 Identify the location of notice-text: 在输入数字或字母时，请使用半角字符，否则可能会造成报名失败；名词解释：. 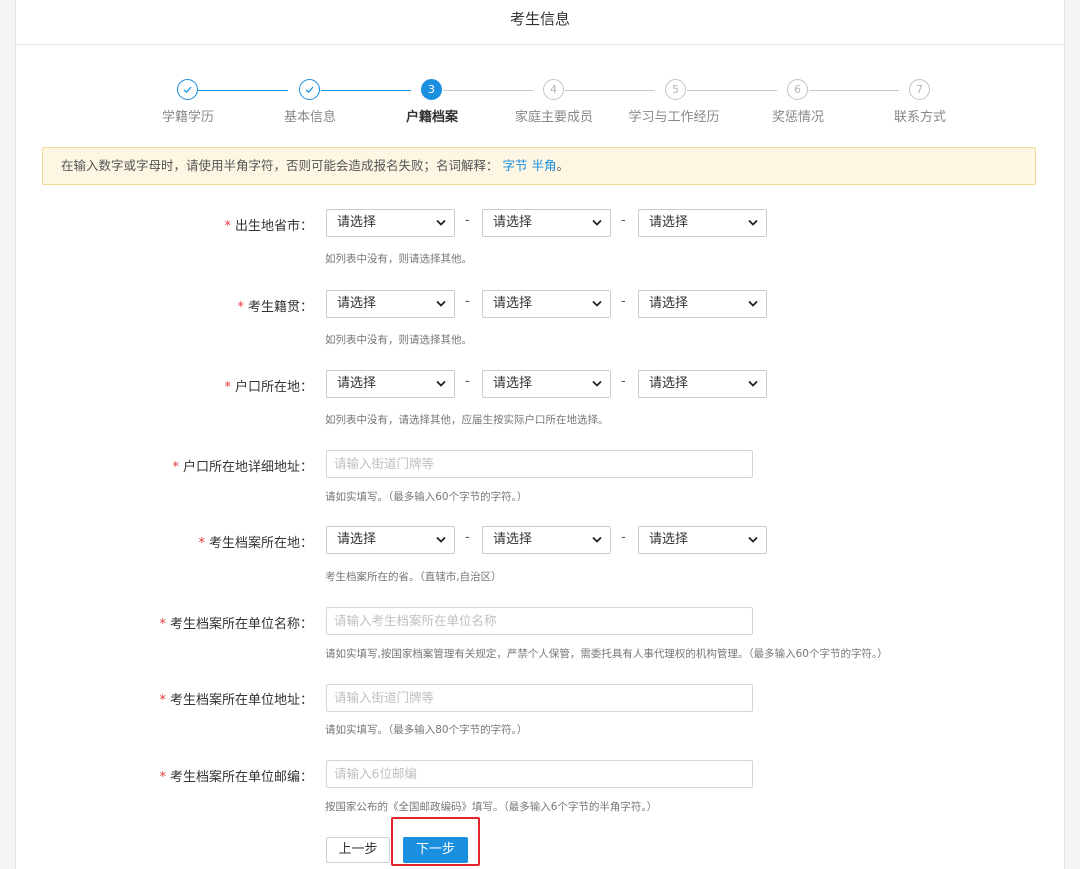
(280, 165).